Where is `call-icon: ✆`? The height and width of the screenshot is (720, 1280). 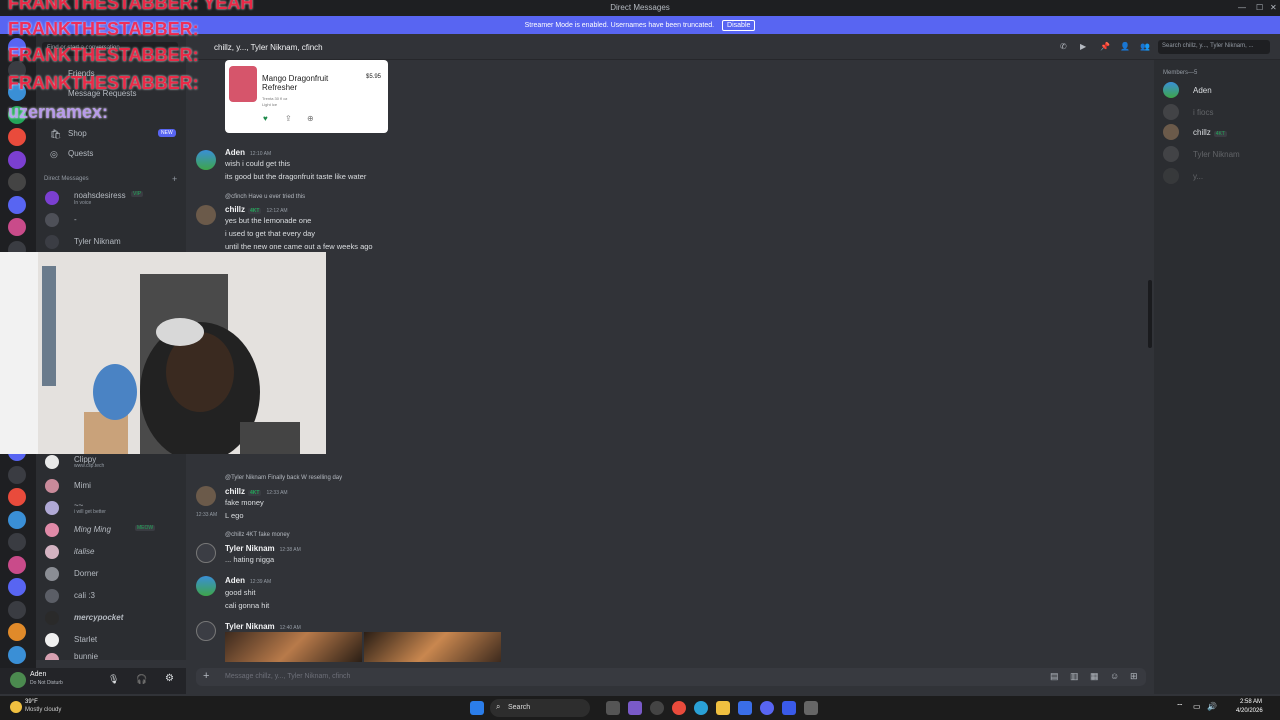 call-icon: ✆ is located at coordinates (1063, 46).